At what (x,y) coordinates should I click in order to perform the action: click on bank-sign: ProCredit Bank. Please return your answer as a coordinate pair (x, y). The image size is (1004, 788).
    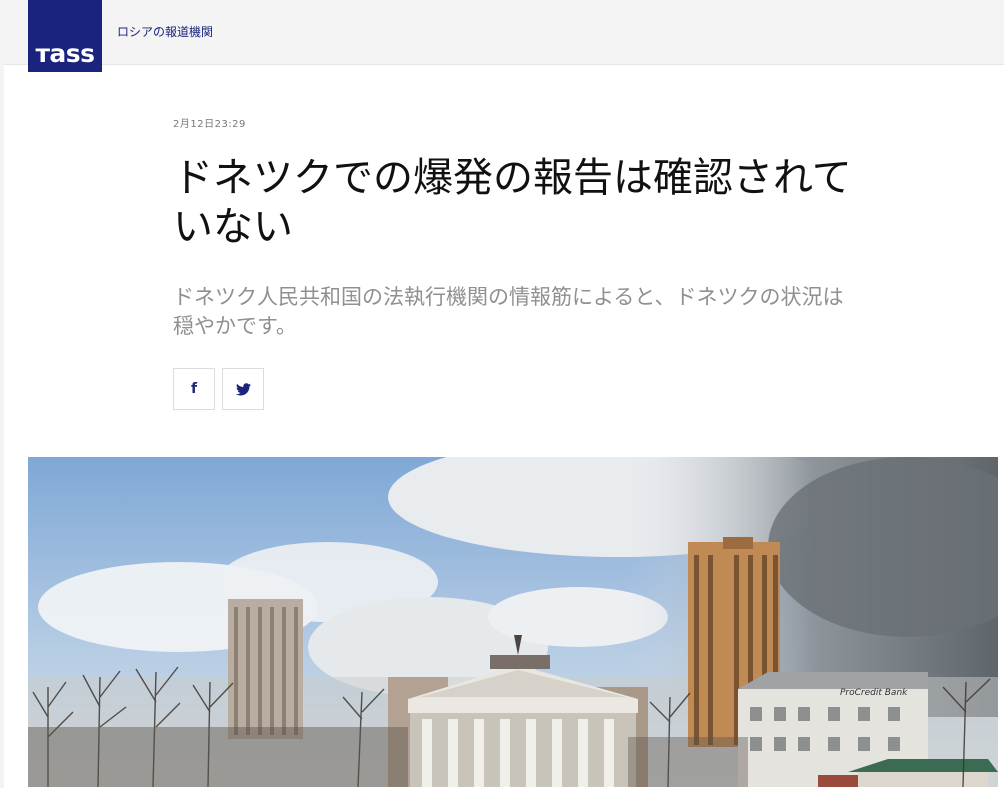
    Looking at the image, I should click on (874, 693).